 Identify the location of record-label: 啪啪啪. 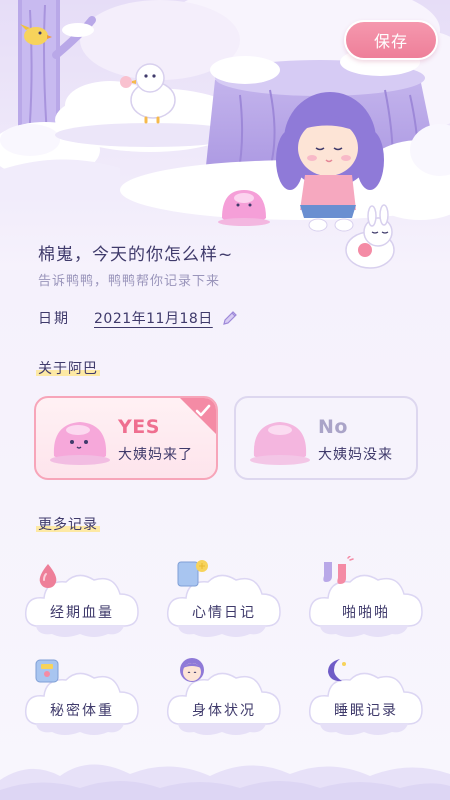
(366, 613).